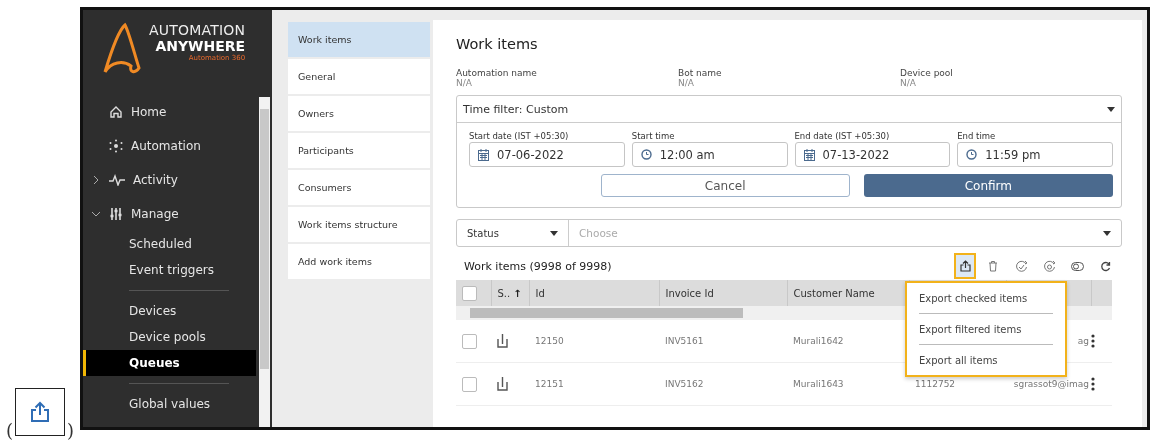  What do you see at coordinates (359, 76) in the screenshot?
I see `subnav-tab: General` at bounding box center [359, 76].